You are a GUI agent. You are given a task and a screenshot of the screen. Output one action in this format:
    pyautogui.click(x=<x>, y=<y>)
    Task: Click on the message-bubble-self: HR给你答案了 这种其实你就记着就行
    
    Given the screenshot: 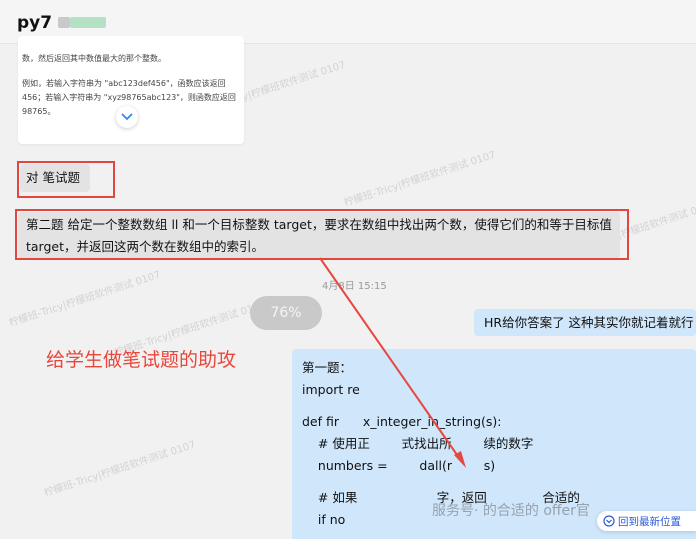 What is the action you would take?
    pyautogui.click(x=585, y=322)
    